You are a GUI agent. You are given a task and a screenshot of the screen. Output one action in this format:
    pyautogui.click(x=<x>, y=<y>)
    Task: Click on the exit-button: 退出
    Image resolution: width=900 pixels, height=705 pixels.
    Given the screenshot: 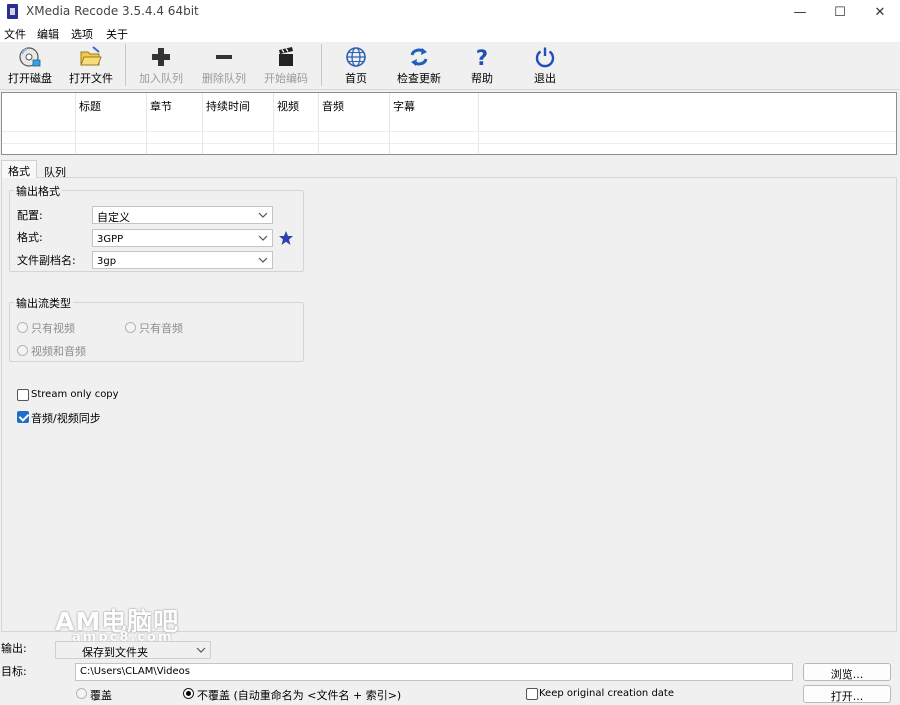 What is the action you would take?
    pyautogui.click(x=545, y=68)
    